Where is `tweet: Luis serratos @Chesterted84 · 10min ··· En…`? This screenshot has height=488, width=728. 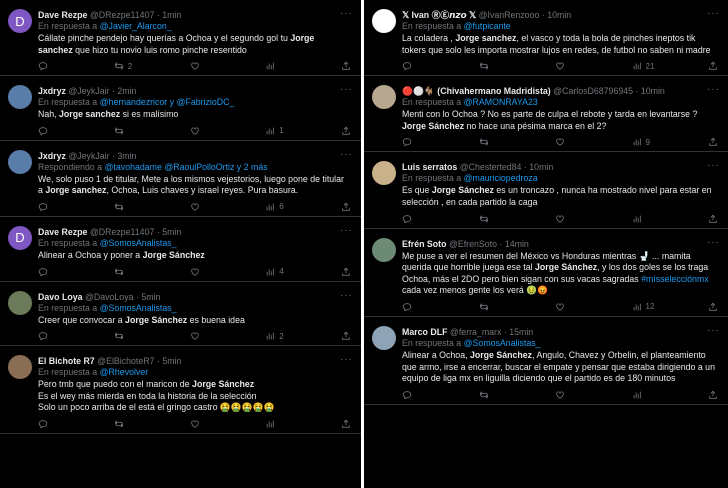 tweet: Luis serratos @Chesterted84 · 10min ··· En… is located at coordinates (546, 190).